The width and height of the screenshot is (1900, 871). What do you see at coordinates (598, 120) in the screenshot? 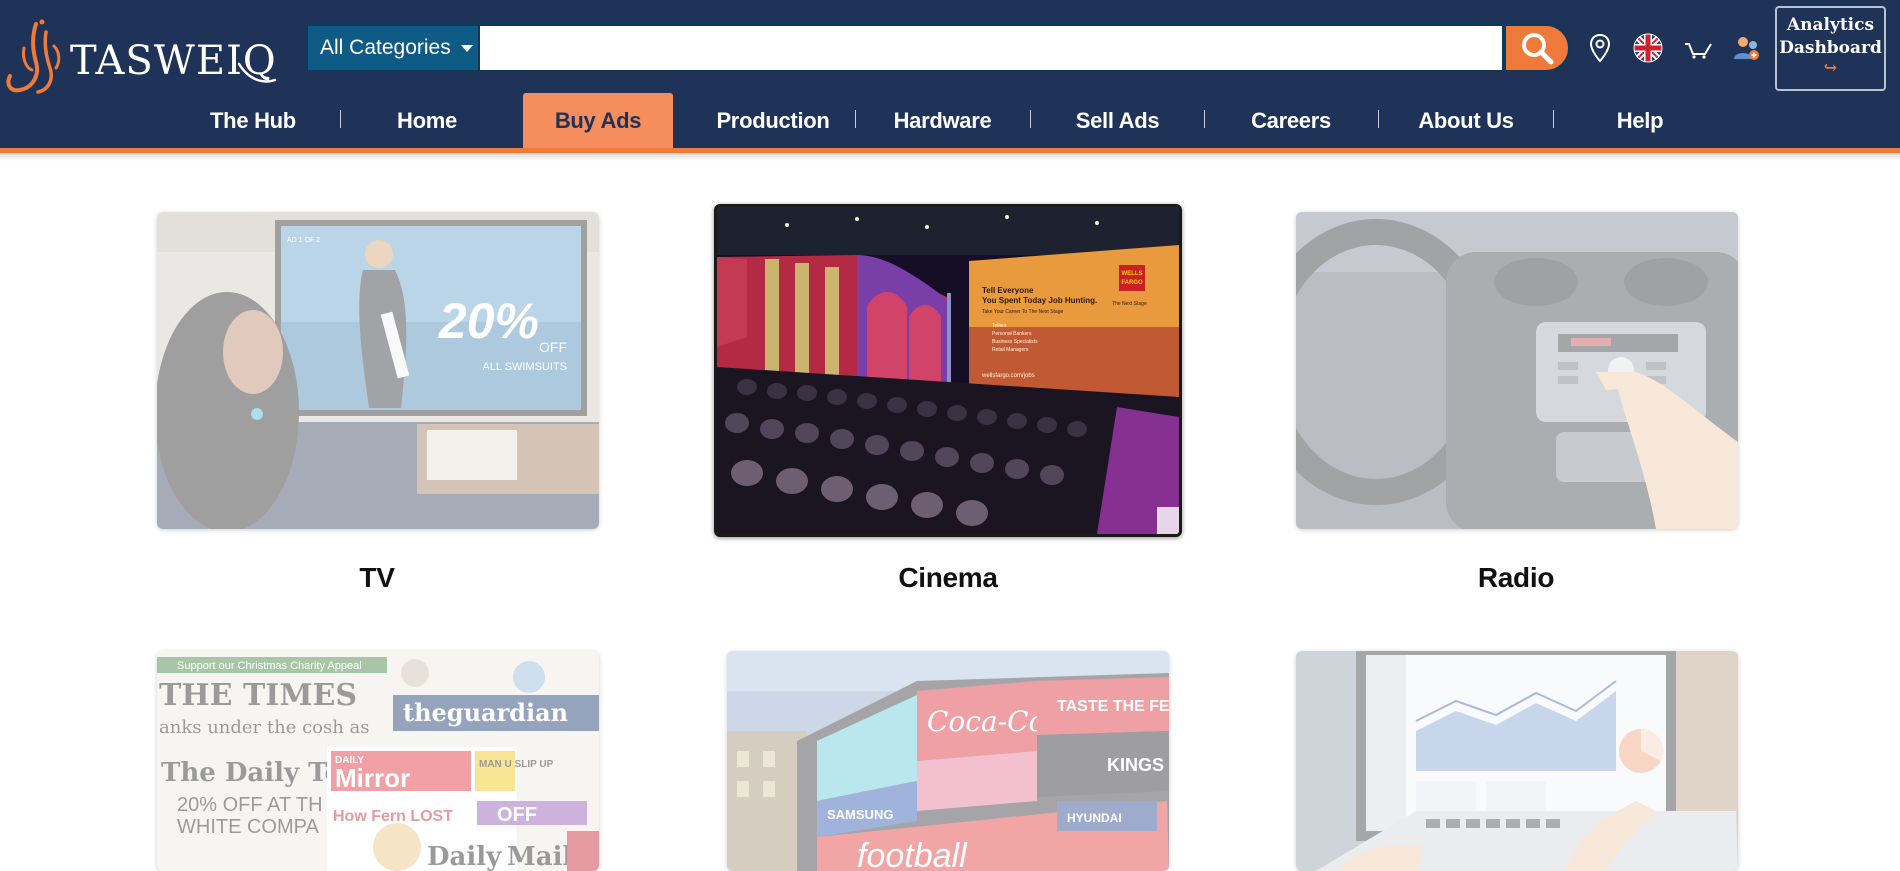
I see `nav-item-buy-ads: Buy Ads` at bounding box center [598, 120].